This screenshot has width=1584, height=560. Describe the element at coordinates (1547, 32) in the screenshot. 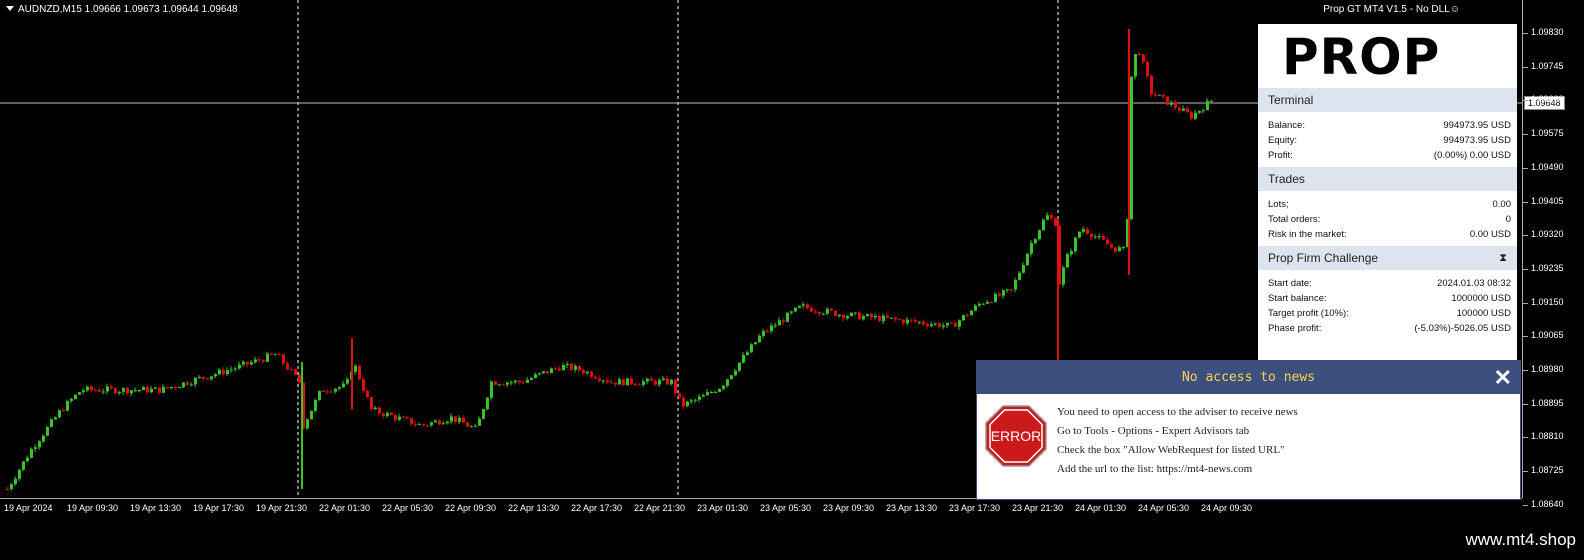

I see `price-tick-label: 1.09830` at that location.